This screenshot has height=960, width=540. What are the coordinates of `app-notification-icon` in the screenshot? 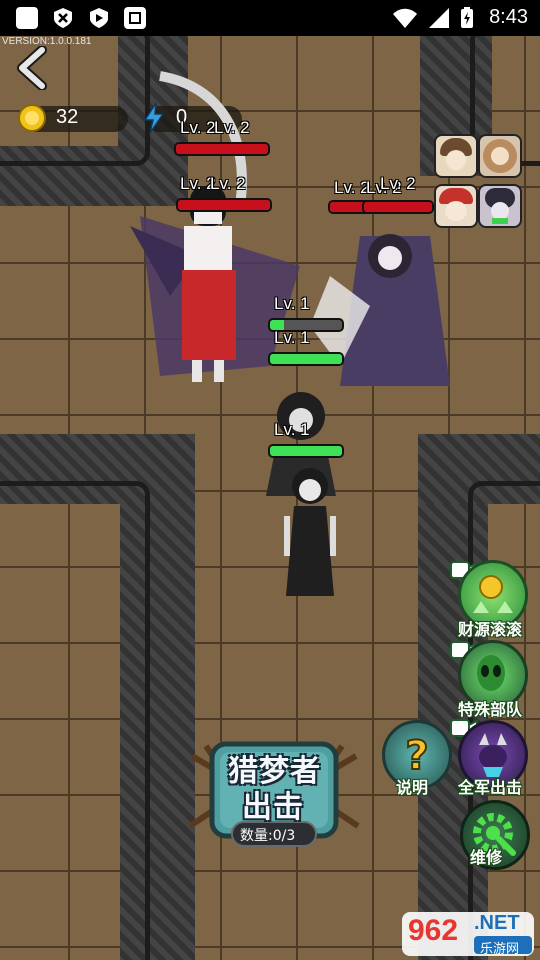 It's located at (27, 18).